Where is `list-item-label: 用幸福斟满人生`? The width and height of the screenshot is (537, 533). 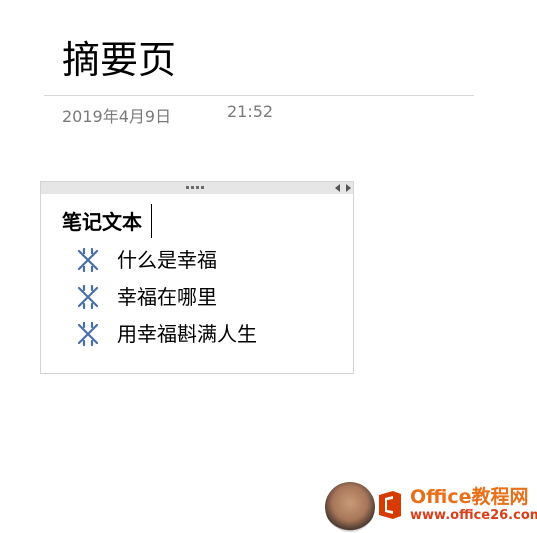
list-item-label: 用幸福斟满人生 is located at coordinates (187, 334).